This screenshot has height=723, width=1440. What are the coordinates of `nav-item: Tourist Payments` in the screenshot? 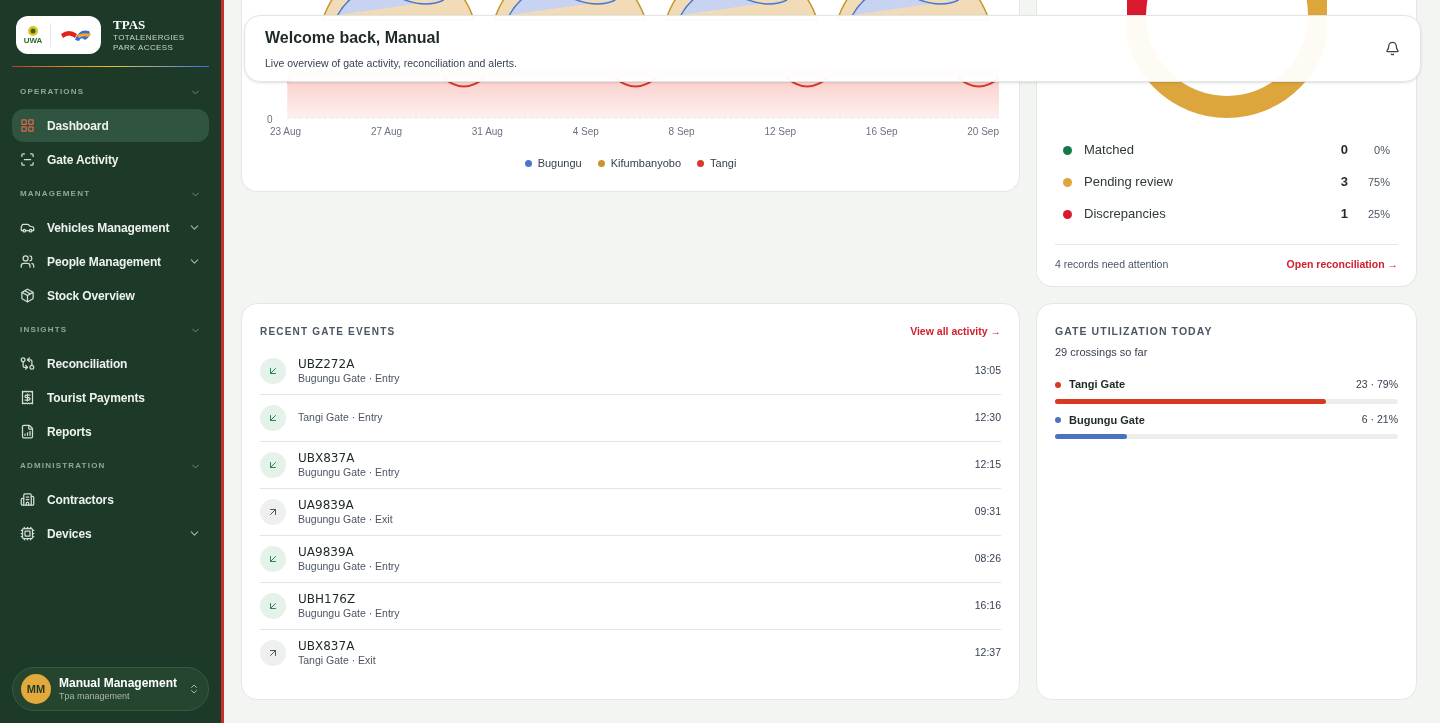 It's located at (110, 397).